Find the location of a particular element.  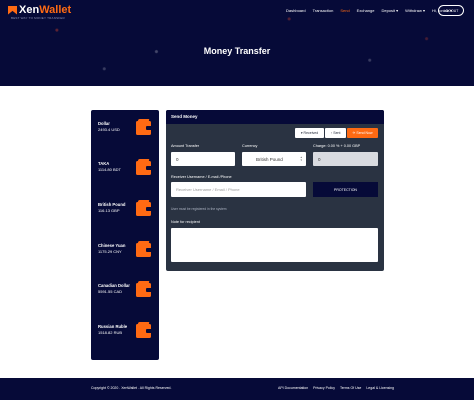

logo-text-main: Xen is located at coordinates (29, 10).